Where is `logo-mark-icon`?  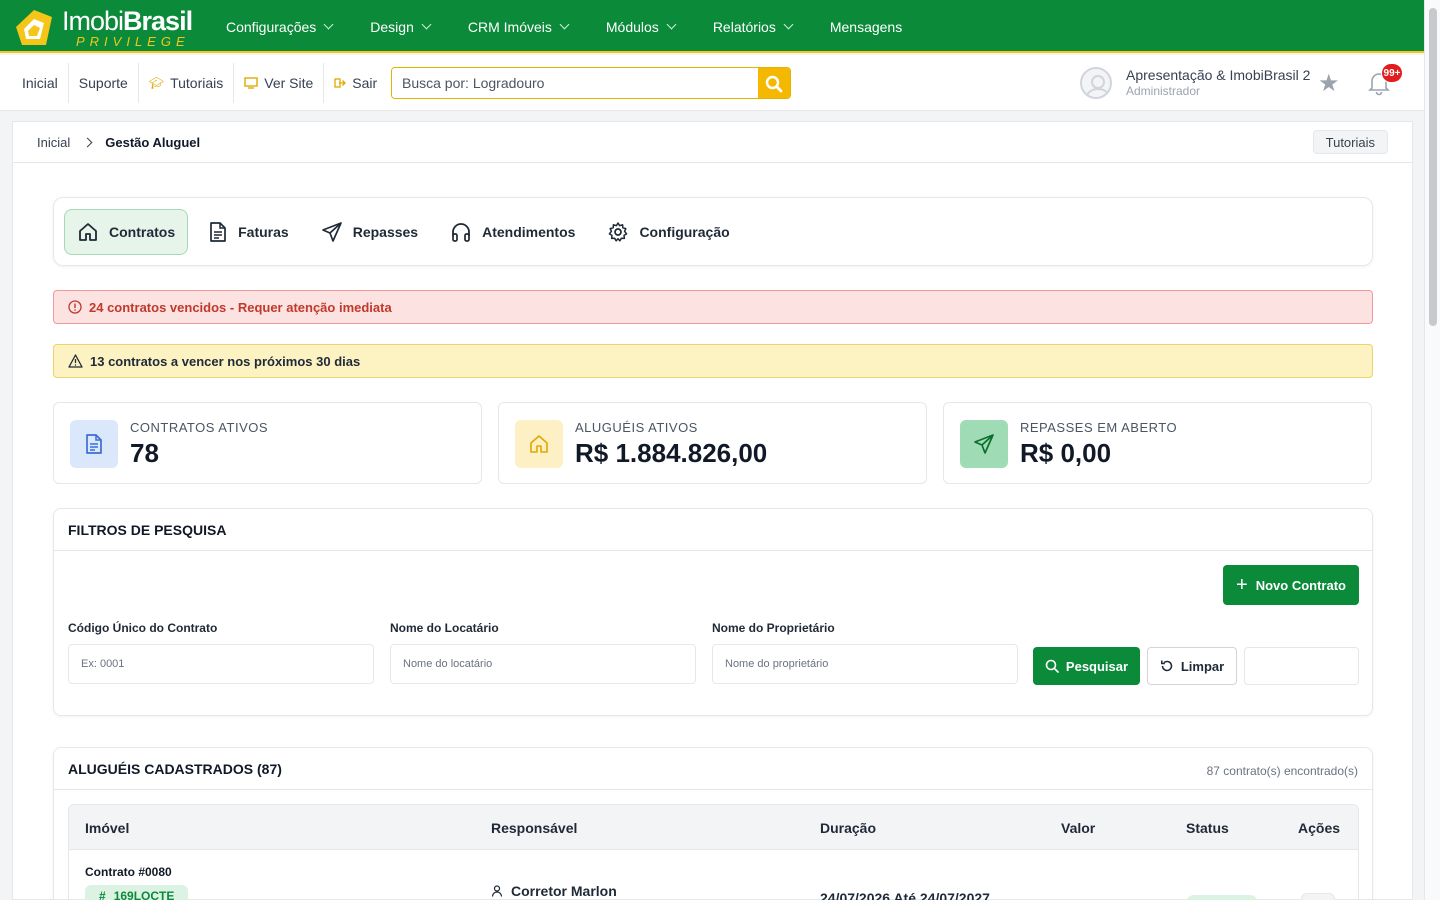 logo-mark-icon is located at coordinates (34, 27).